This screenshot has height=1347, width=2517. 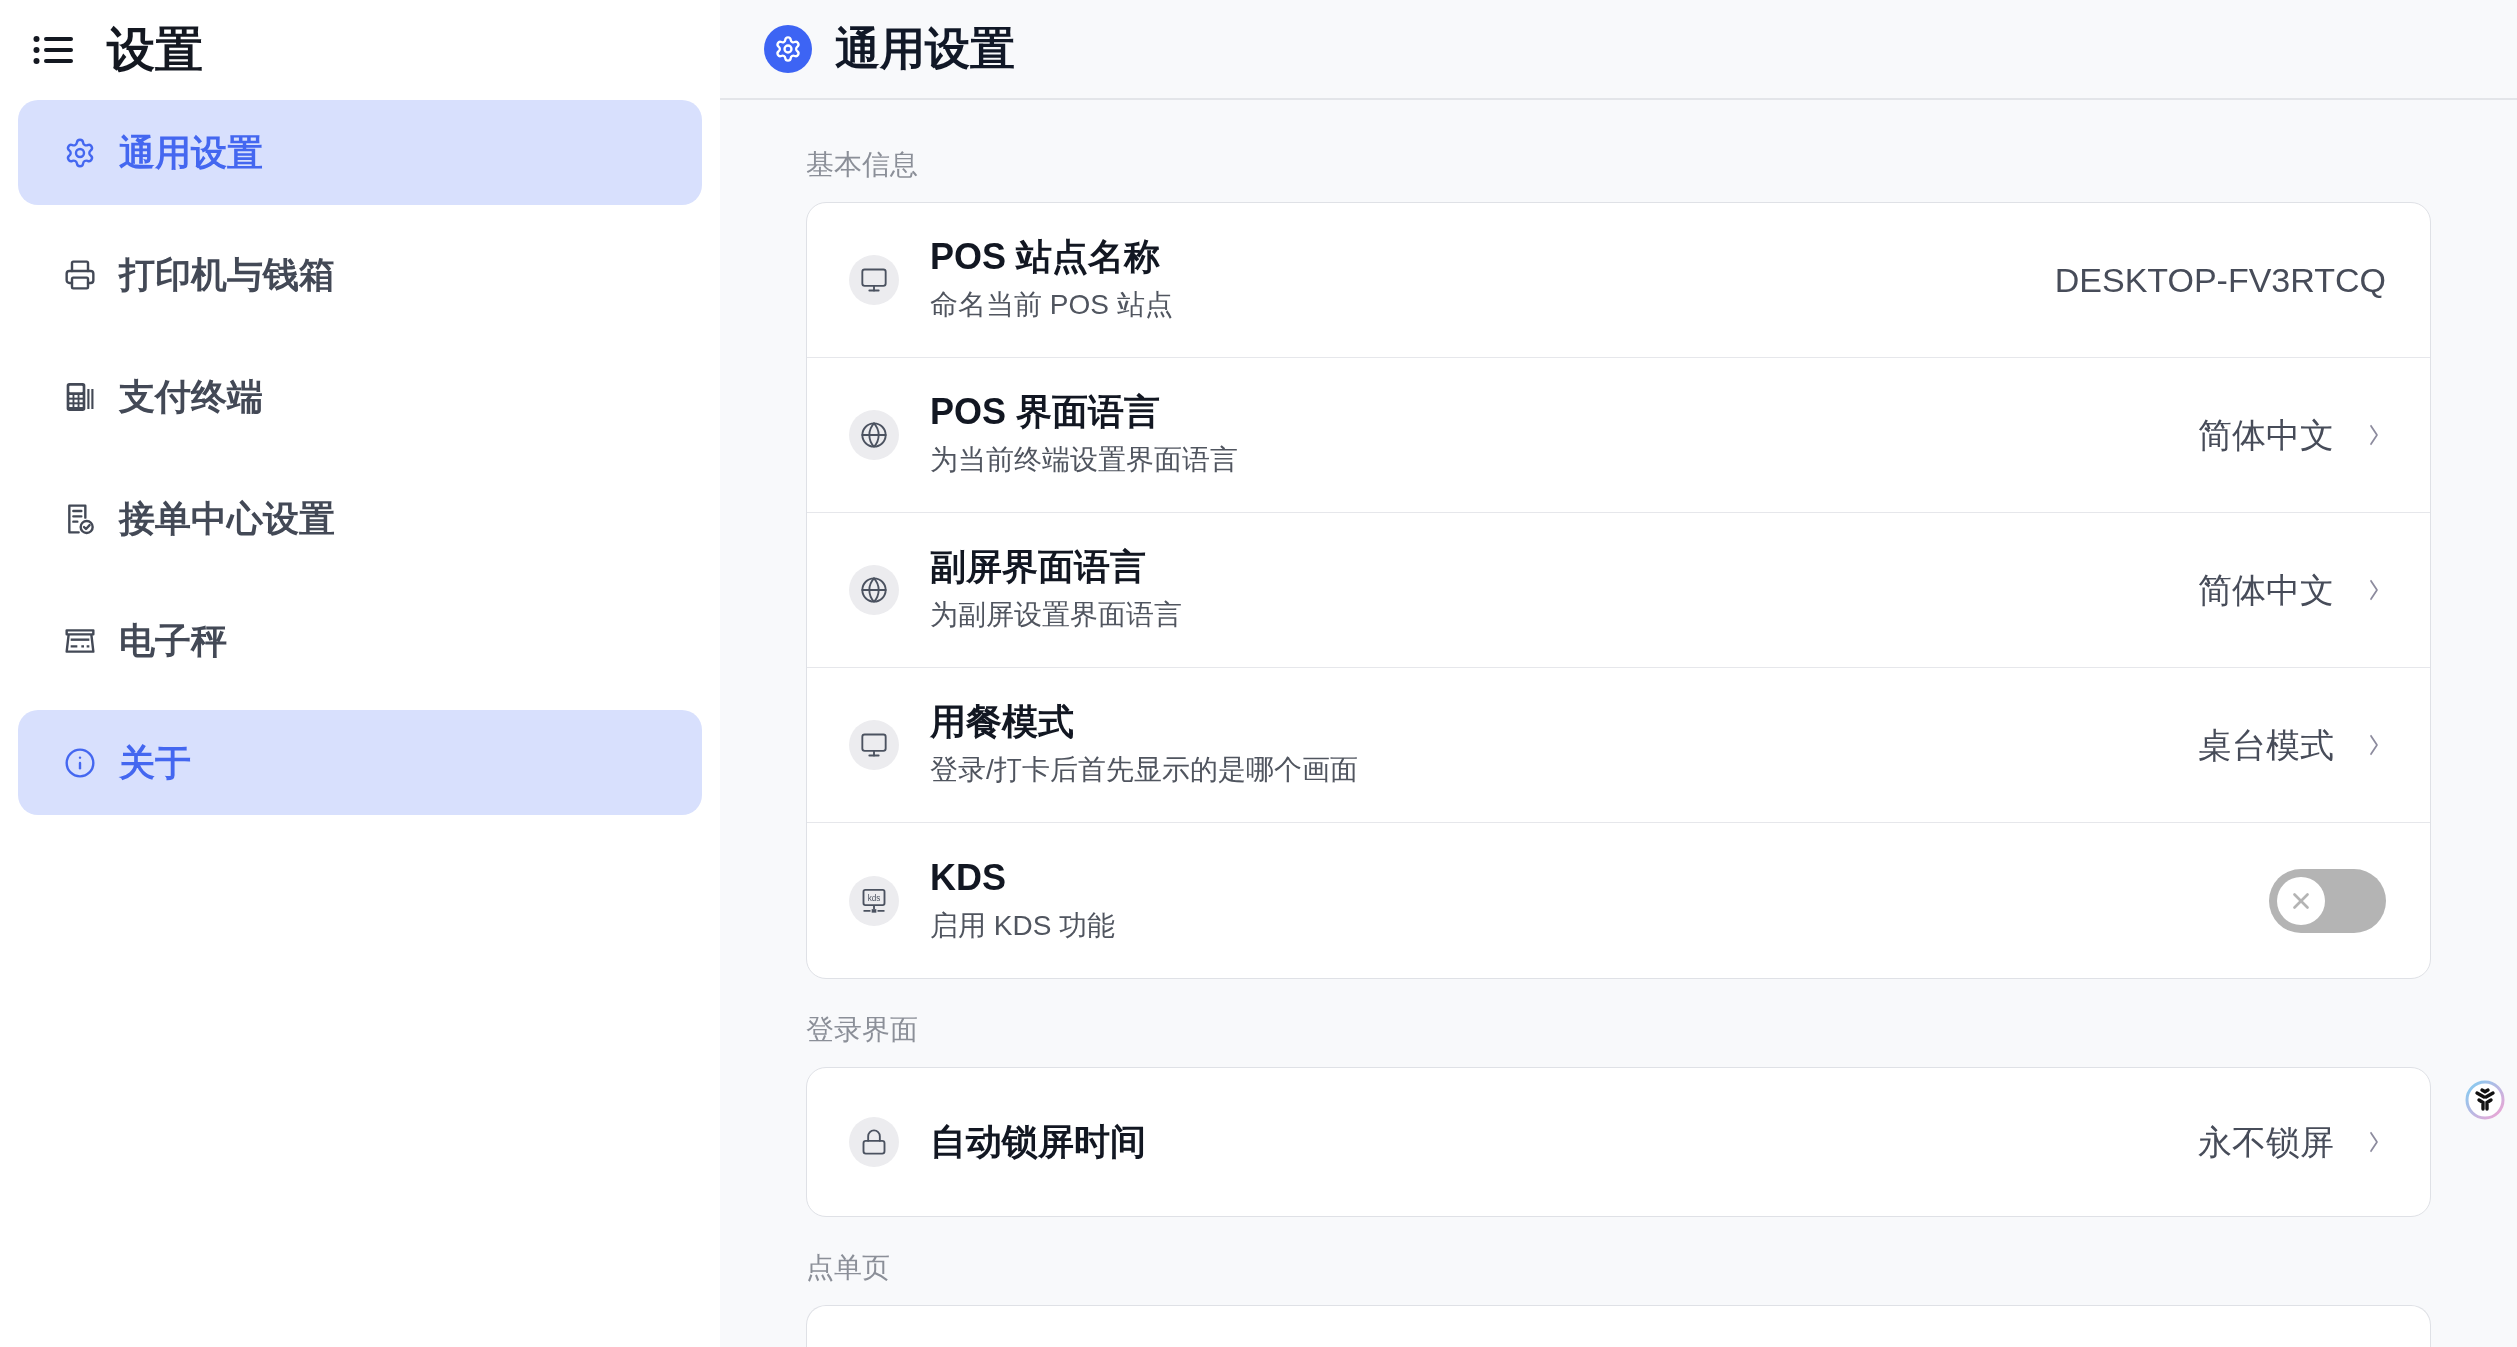 What do you see at coordinates (848, 1268) in the screenshot?
I see `section-label: 点单页` at bounding box center [848, 1268].